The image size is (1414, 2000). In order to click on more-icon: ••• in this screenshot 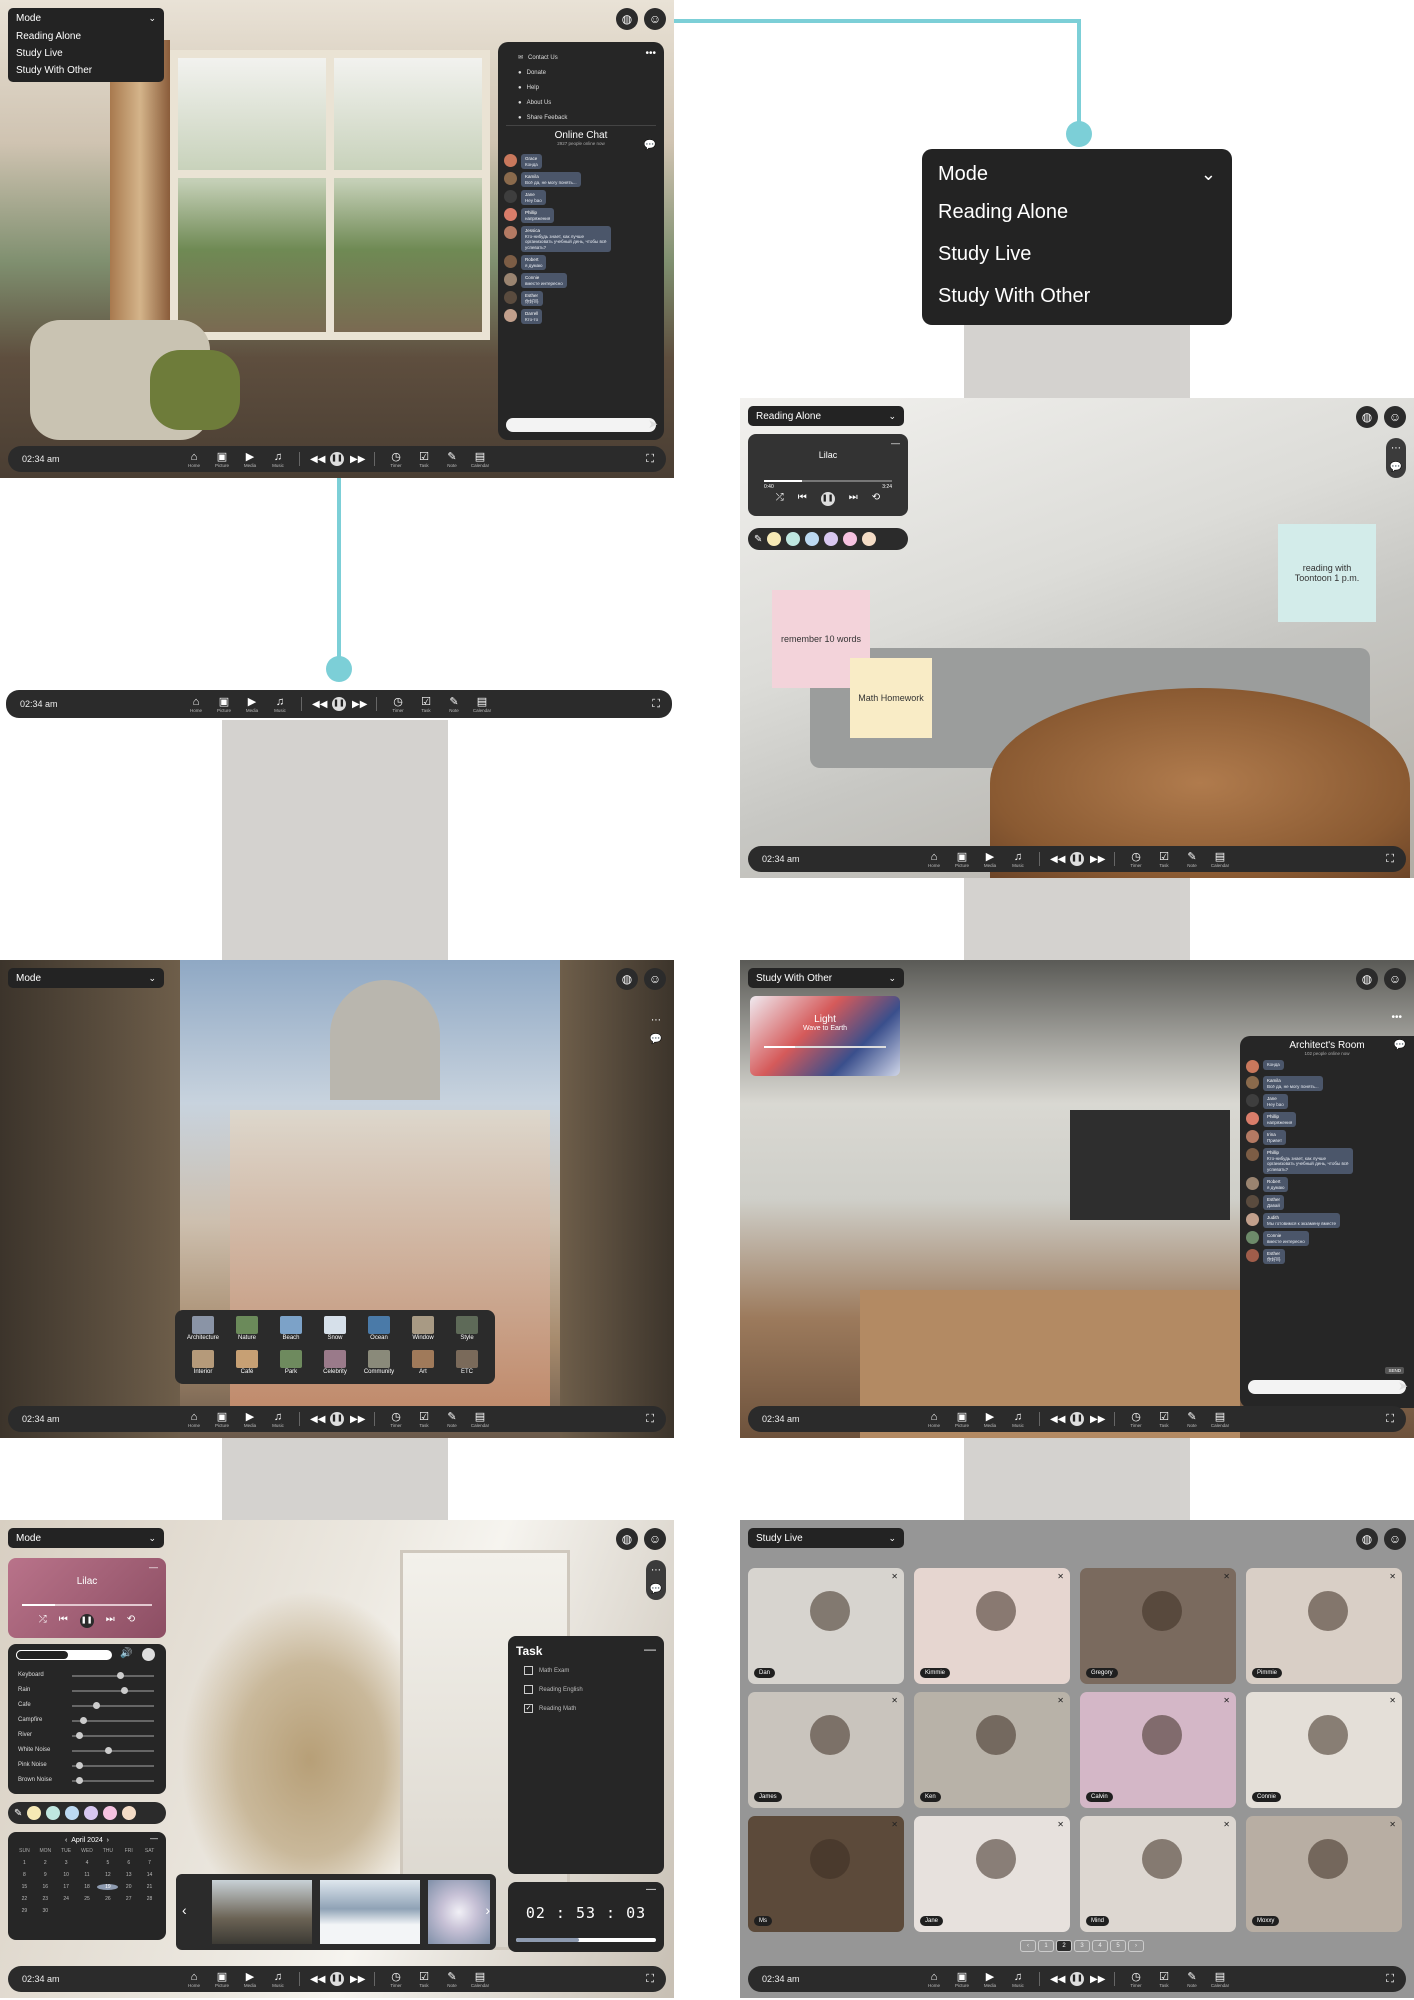, I will do `click(650, 53)`.